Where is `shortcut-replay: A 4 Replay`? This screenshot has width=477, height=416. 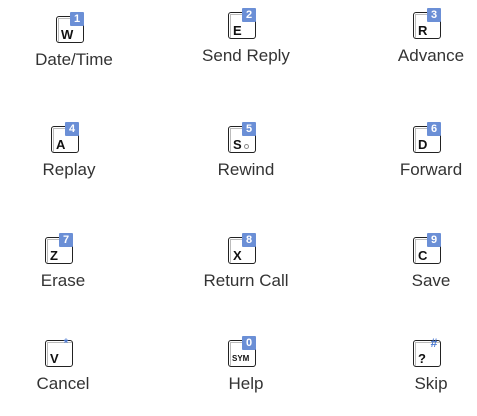 shortcut-replay: A 4 Replay is located at coordinates (72, 162).